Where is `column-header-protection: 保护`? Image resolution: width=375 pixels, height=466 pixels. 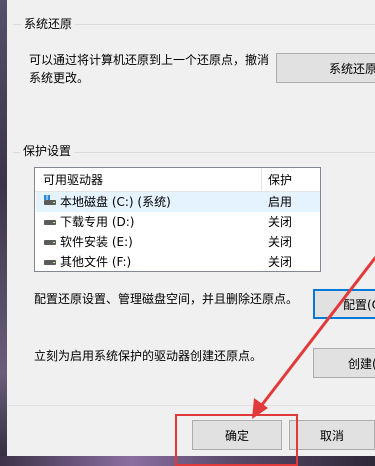 column-header-protection: 保护 is located at coordinates (280, 179).